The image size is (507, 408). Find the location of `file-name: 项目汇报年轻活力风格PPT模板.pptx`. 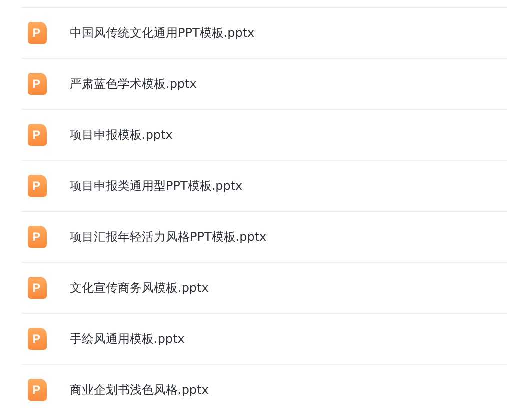

file-name: 项目汇报年轻活力风格PPT模板.pptx is located at coordinates (168, 237).